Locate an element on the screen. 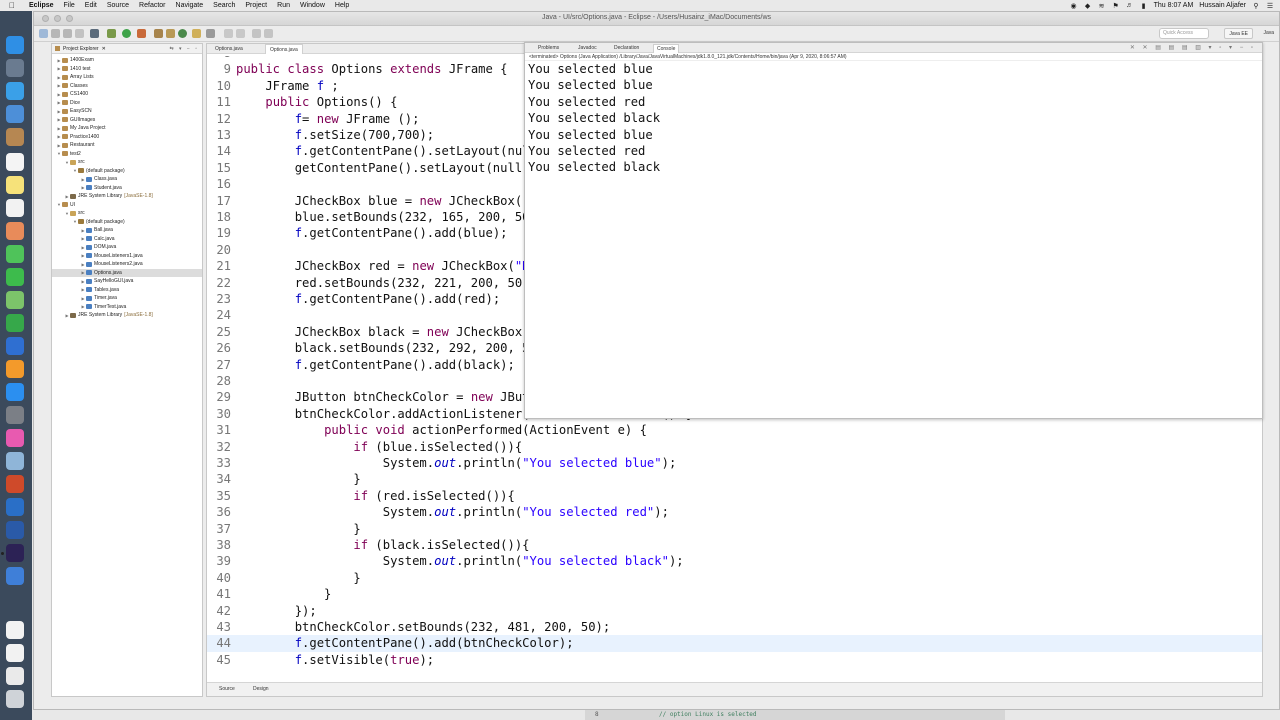 This screenshot has height=720, width=1280. quick-access-field: Quick Access is located at coordinates (1184, 33).